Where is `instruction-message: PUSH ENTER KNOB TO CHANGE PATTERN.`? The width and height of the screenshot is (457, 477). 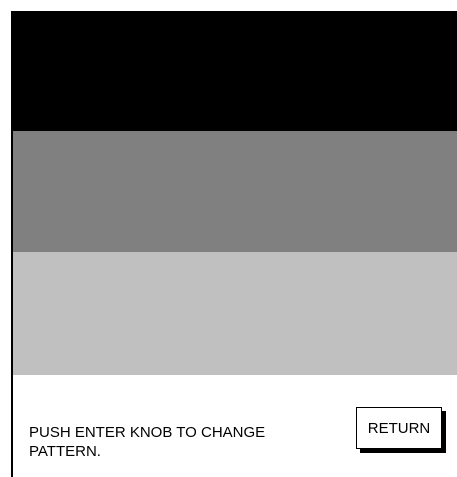
instruction-message: PUSH ENTER KNOB TO CHANGE PATTERN. is located at coordinates (147, 442).